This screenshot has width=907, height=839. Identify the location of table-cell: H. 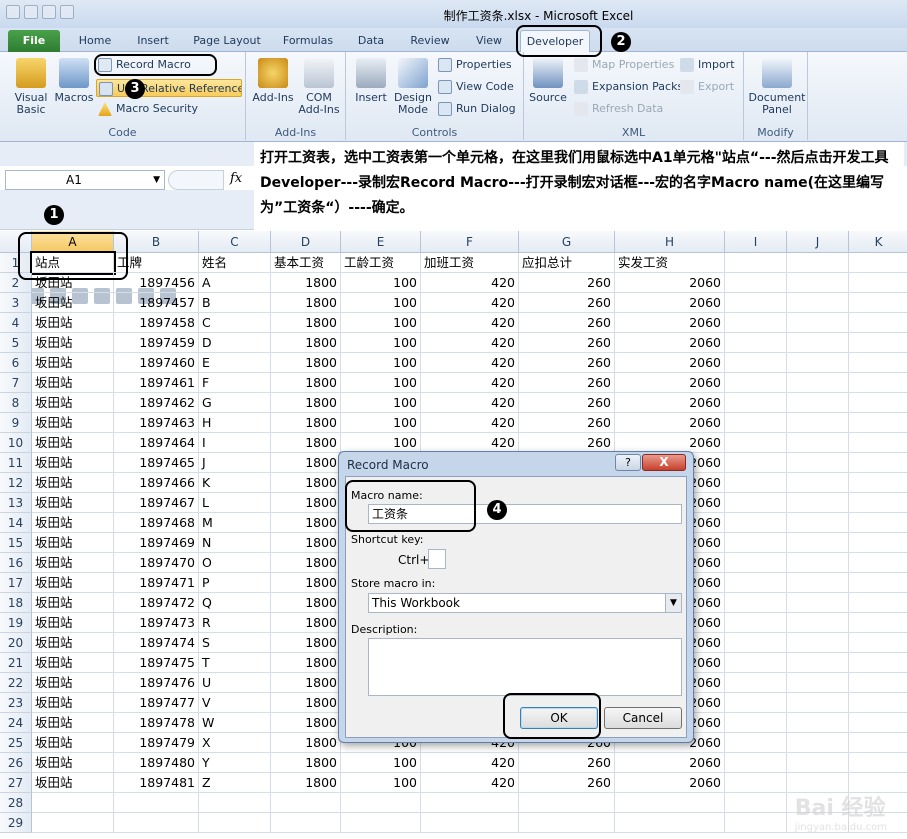
(235, 423).